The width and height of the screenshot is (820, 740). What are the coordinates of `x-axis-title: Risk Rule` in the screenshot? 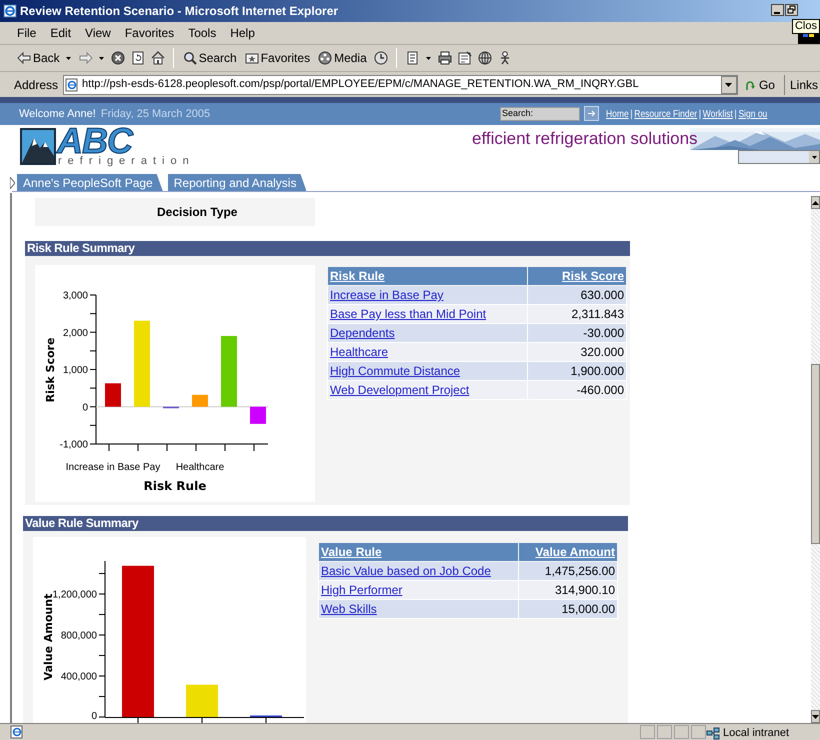 It's located at (175, 486).